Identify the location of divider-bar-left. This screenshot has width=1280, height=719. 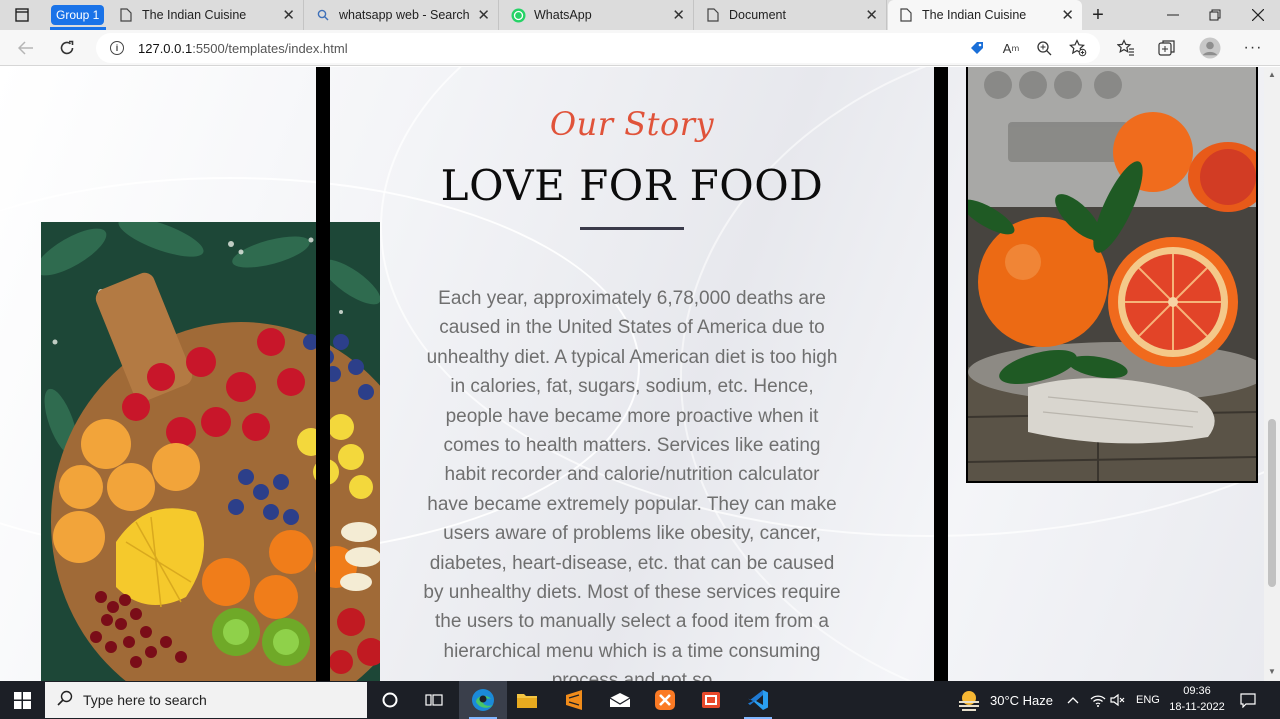
(323, 374).